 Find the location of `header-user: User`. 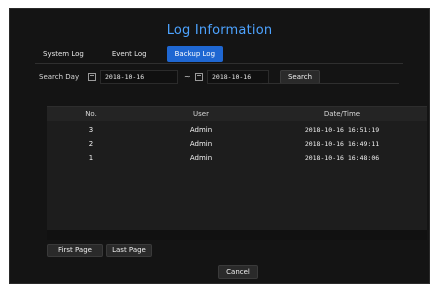

header-user: User is located at coordinates (201, 114).